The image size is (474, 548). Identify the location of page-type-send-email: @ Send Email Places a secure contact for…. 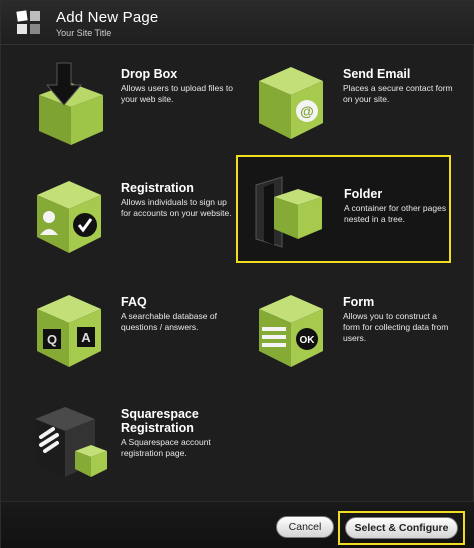
(358, 109).